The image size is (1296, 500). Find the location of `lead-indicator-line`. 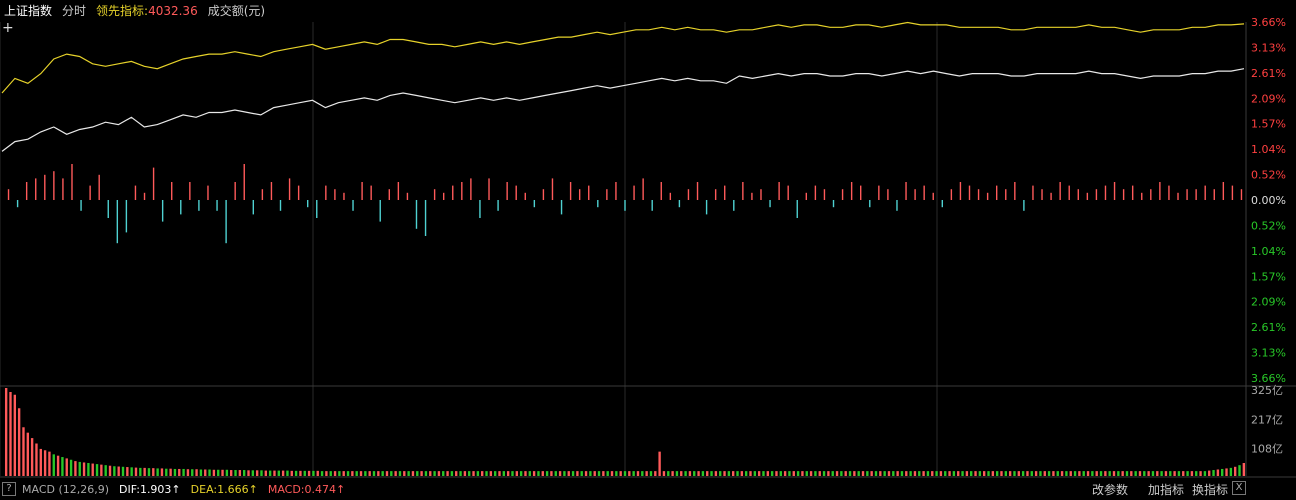

lead-indicator-line is located at coordinates (623, 57).